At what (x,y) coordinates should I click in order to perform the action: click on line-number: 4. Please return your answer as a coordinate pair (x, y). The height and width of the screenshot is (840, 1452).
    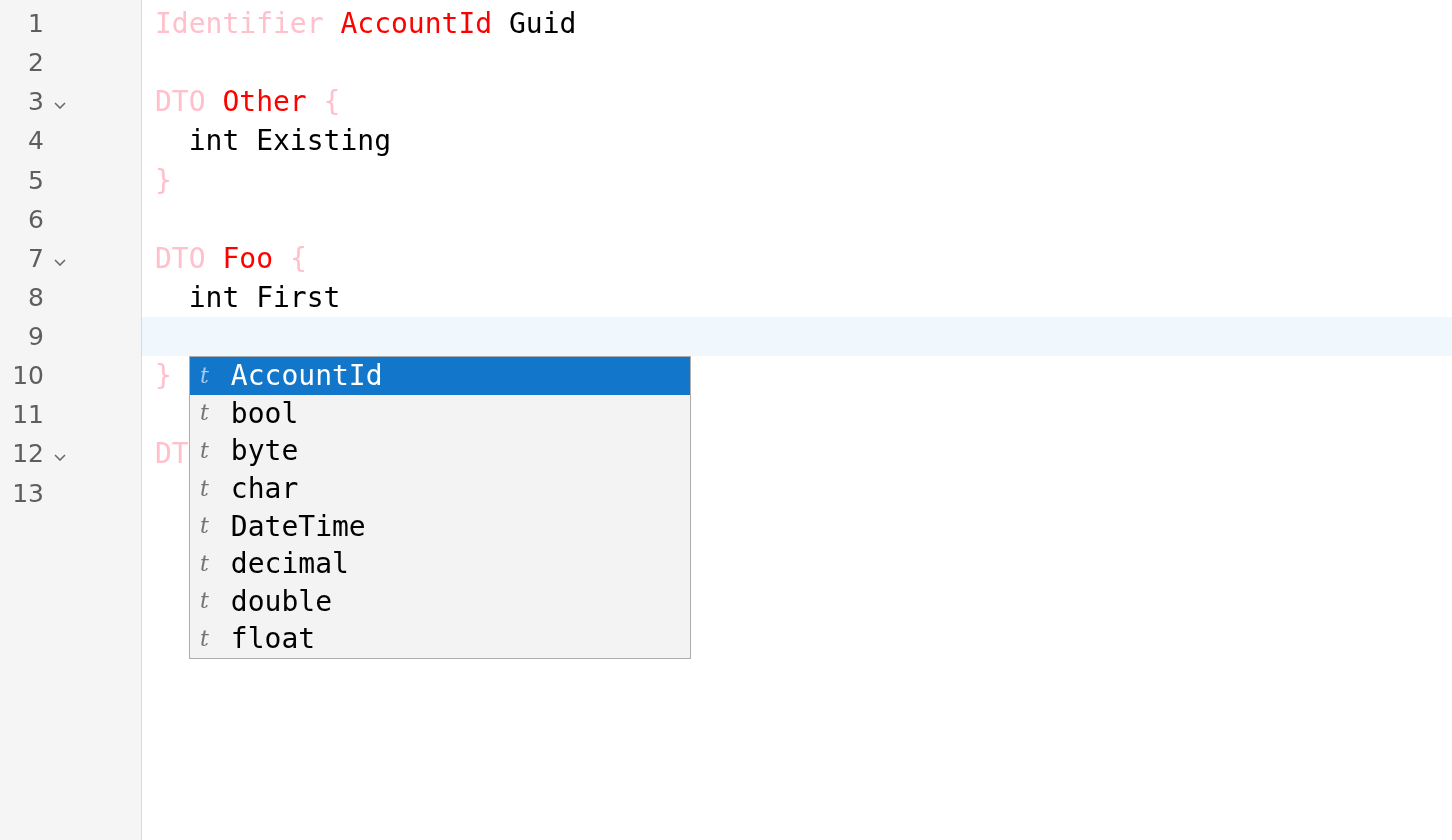
    Looking at the image, I should click on (36, 141).